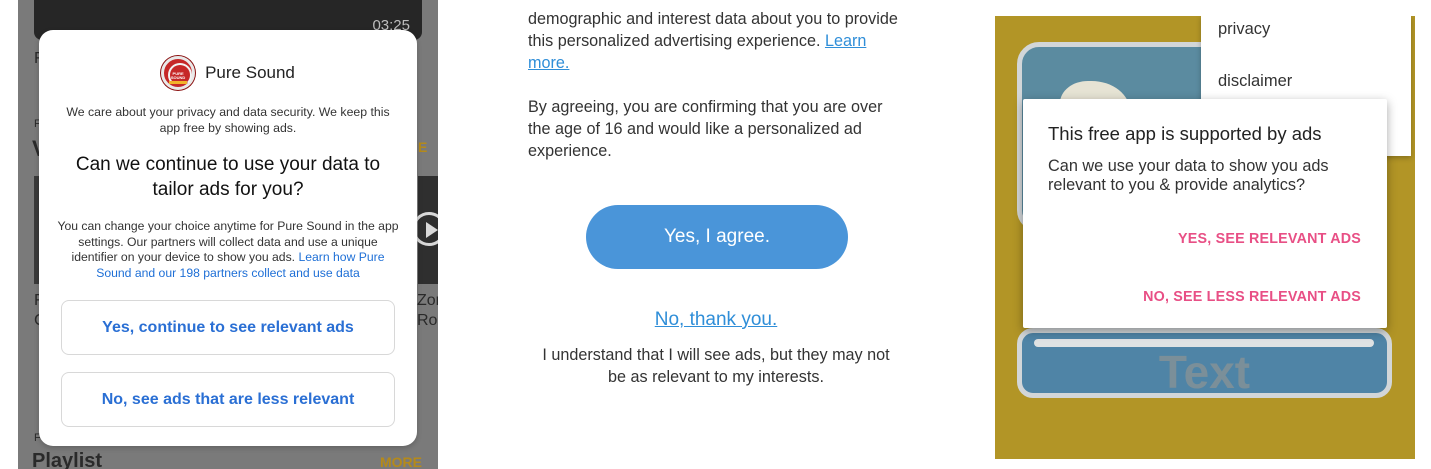 Image resolution: width=1431 pixels, height=469 pixels. What do you see at coordinates (1269, 239) in the screenshot?
I see `yes-relevant-ads-button: YES, SEE RELEVANT ADS` at bounding box center [1269, 239].